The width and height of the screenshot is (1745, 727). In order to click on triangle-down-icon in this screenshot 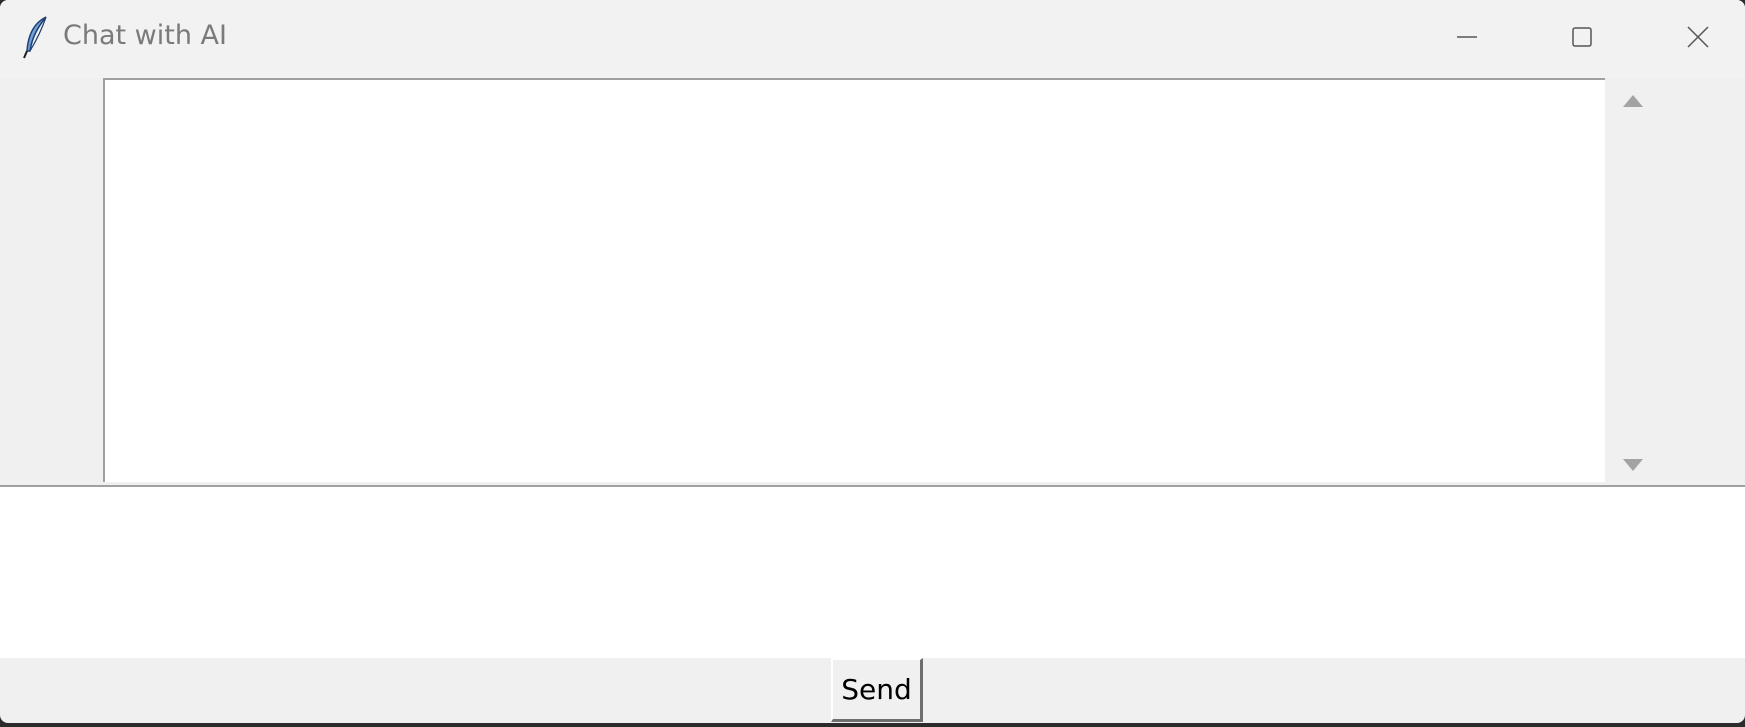, I will do `click(1633, 466)`.